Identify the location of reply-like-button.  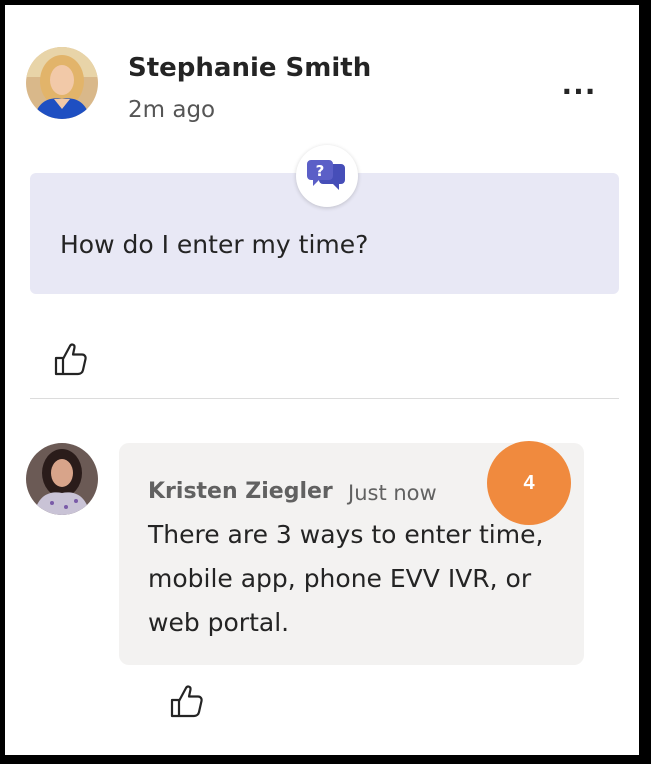
(187, 700).